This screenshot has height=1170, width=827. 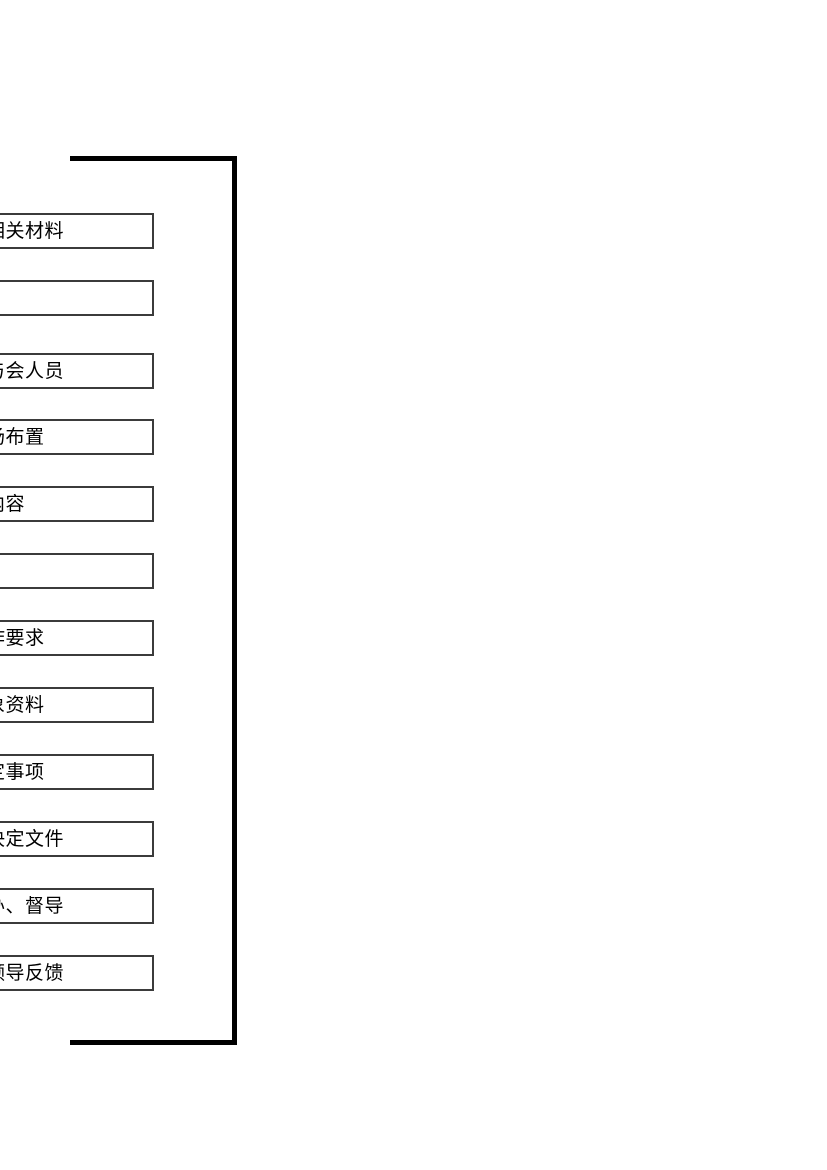 What do you see at coordinates (22, 637) in the screenshot?
I see `text-box-label: 作要求` at bounding box center [22, 637].